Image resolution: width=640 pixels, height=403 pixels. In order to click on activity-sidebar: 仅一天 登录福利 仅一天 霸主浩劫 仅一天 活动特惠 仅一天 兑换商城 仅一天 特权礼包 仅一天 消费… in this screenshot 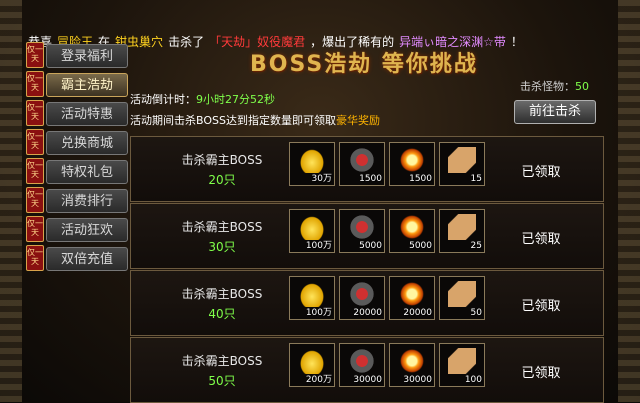, I will do `click(76, 192)`.